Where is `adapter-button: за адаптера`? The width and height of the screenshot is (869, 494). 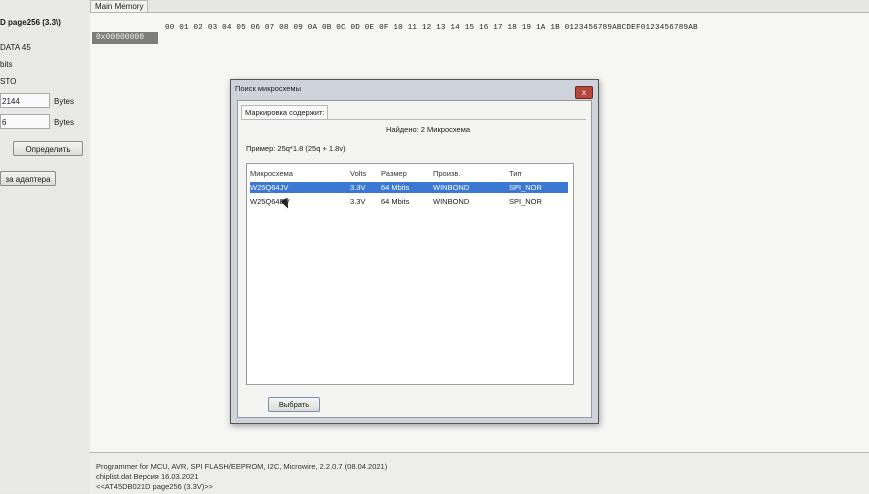 adapter-button: за адаптера is located at coordinates (28, 178).